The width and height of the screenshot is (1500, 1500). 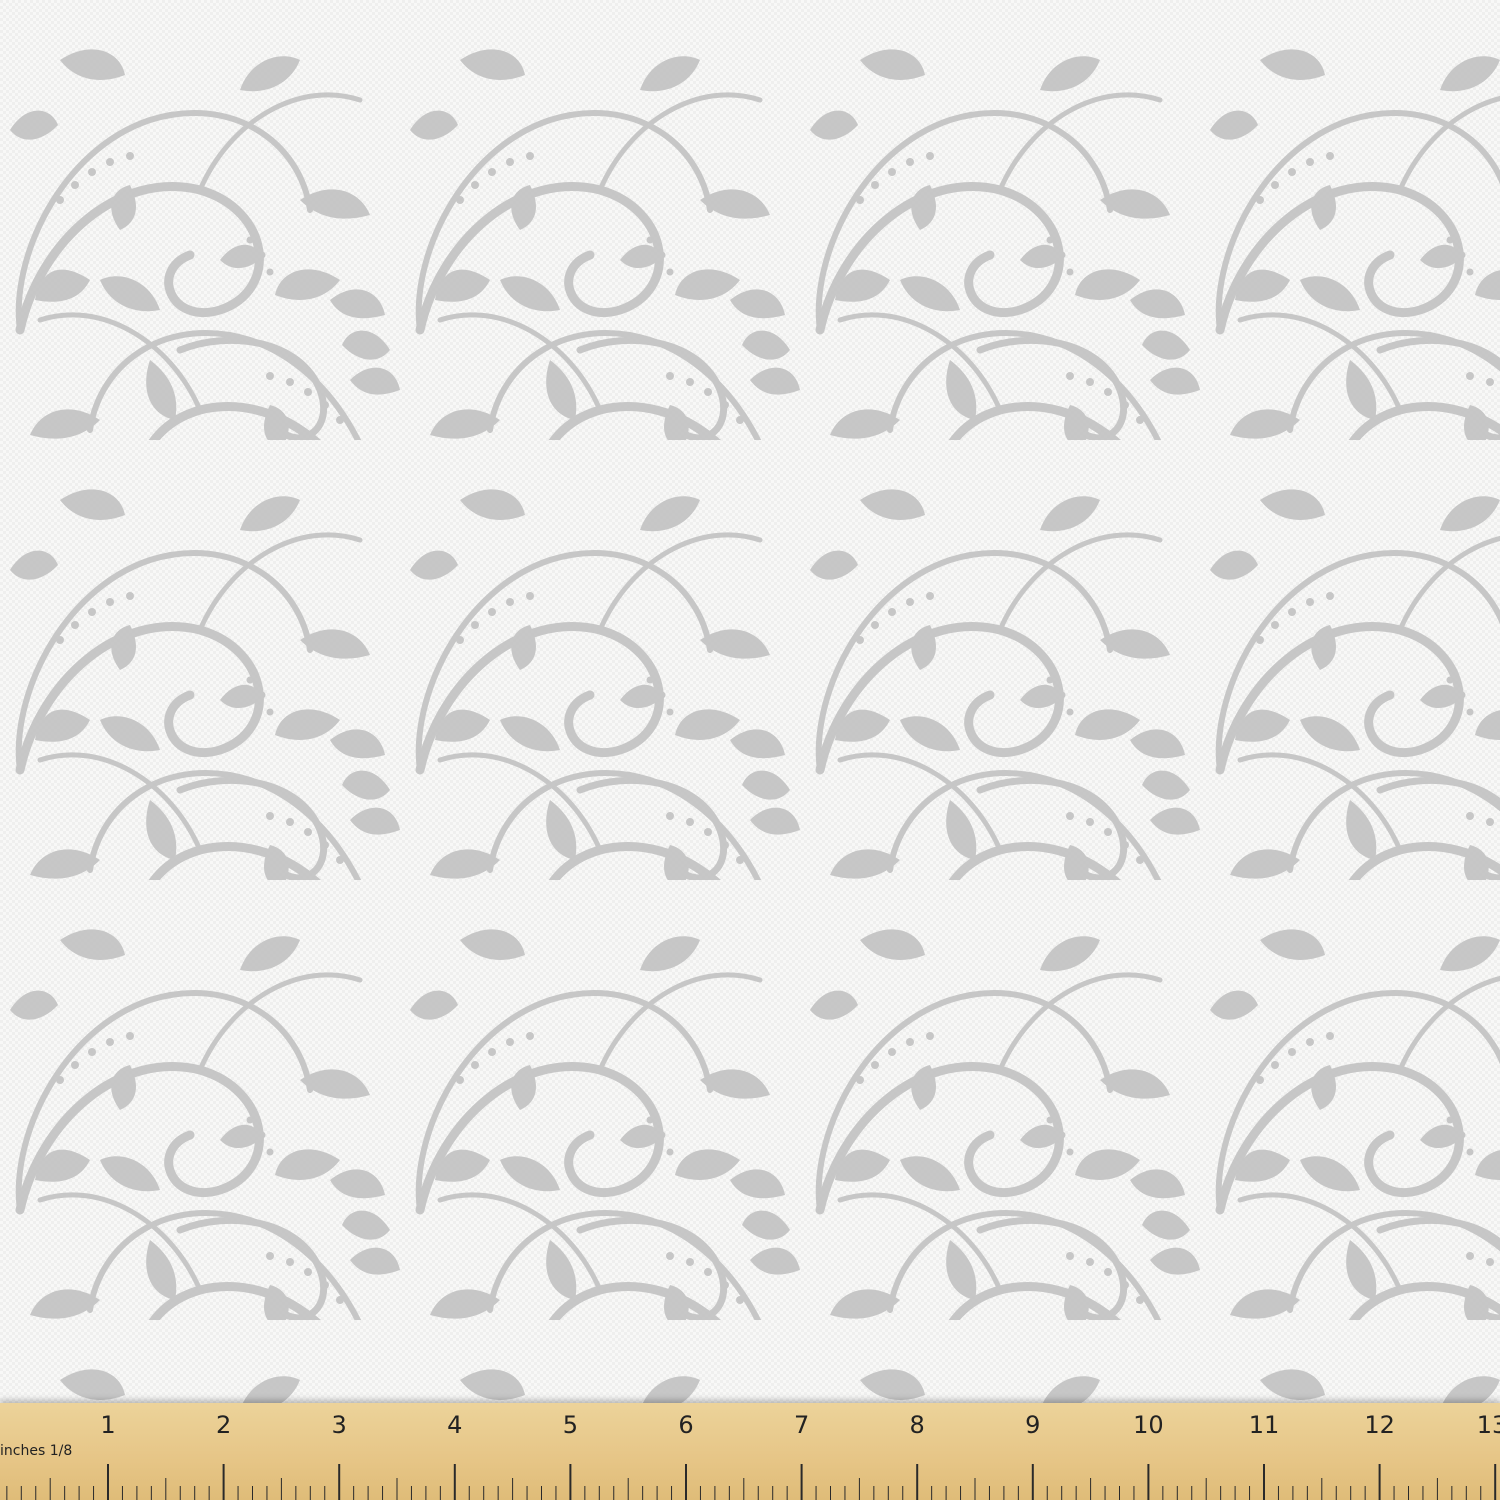 I want to click on ruler-number: 13, so click(x=1488, y=1425).